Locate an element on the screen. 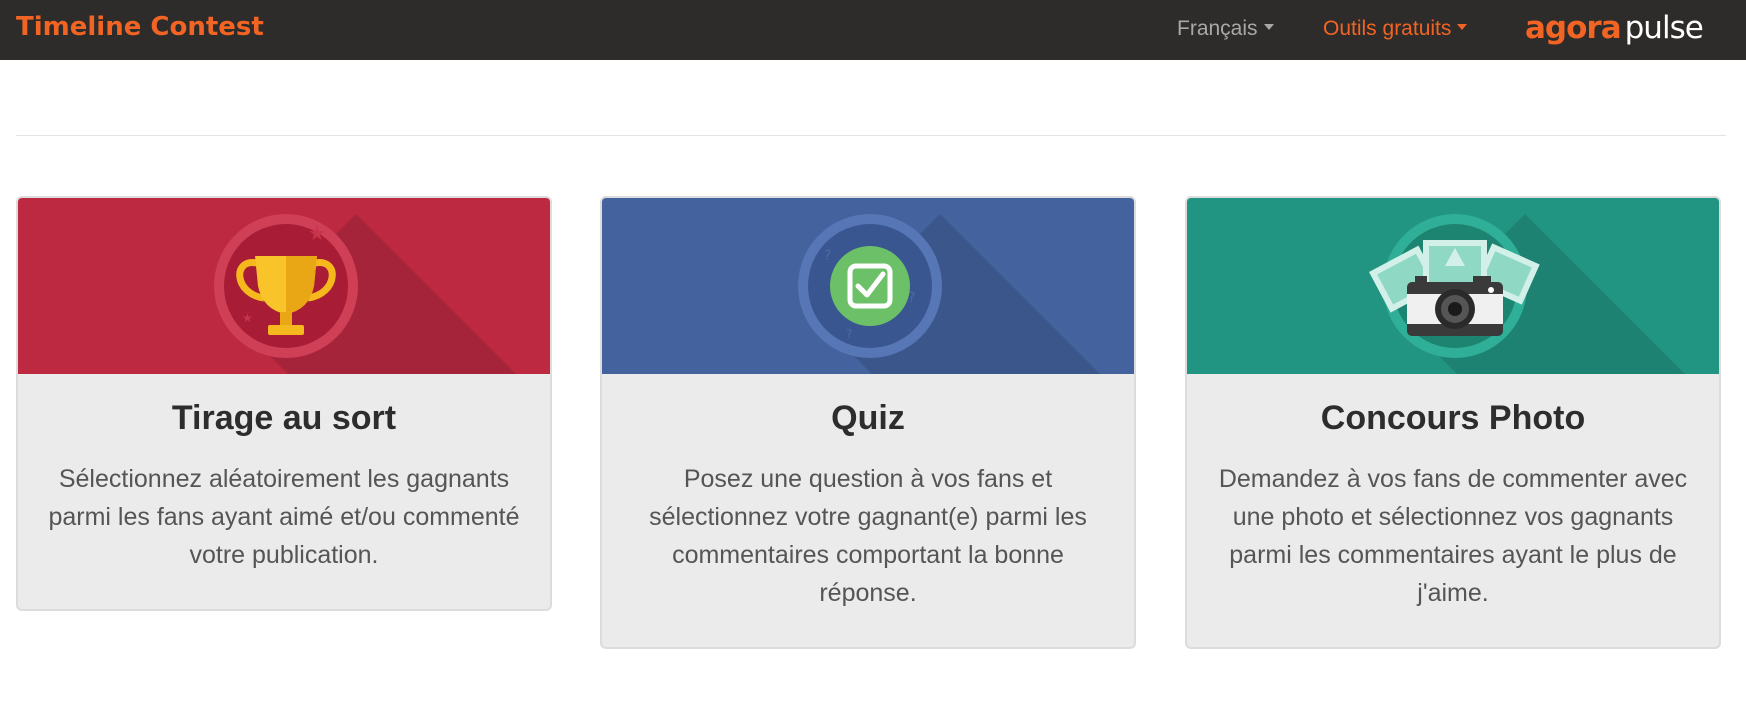 The image size is (1746, 710). camera-icon is located at coordinates (1527, 294).